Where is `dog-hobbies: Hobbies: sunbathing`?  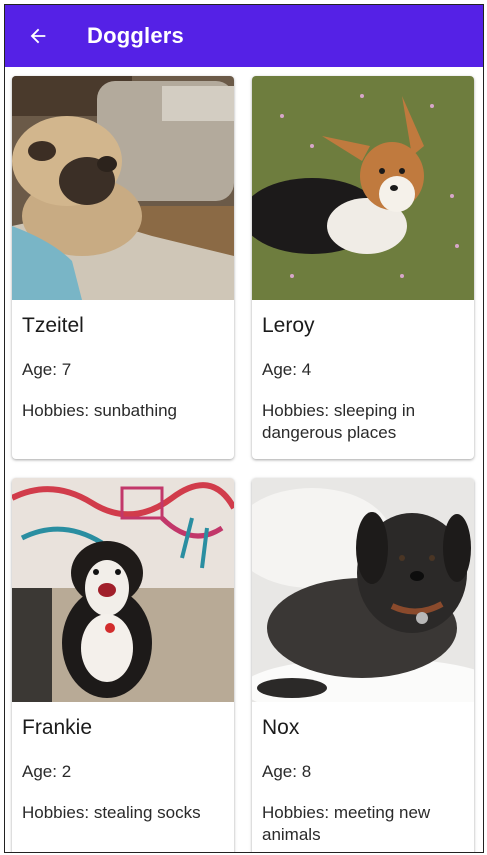
dog-hobbies: Hobbies: sunbathing is located at coordinates (100, 410).